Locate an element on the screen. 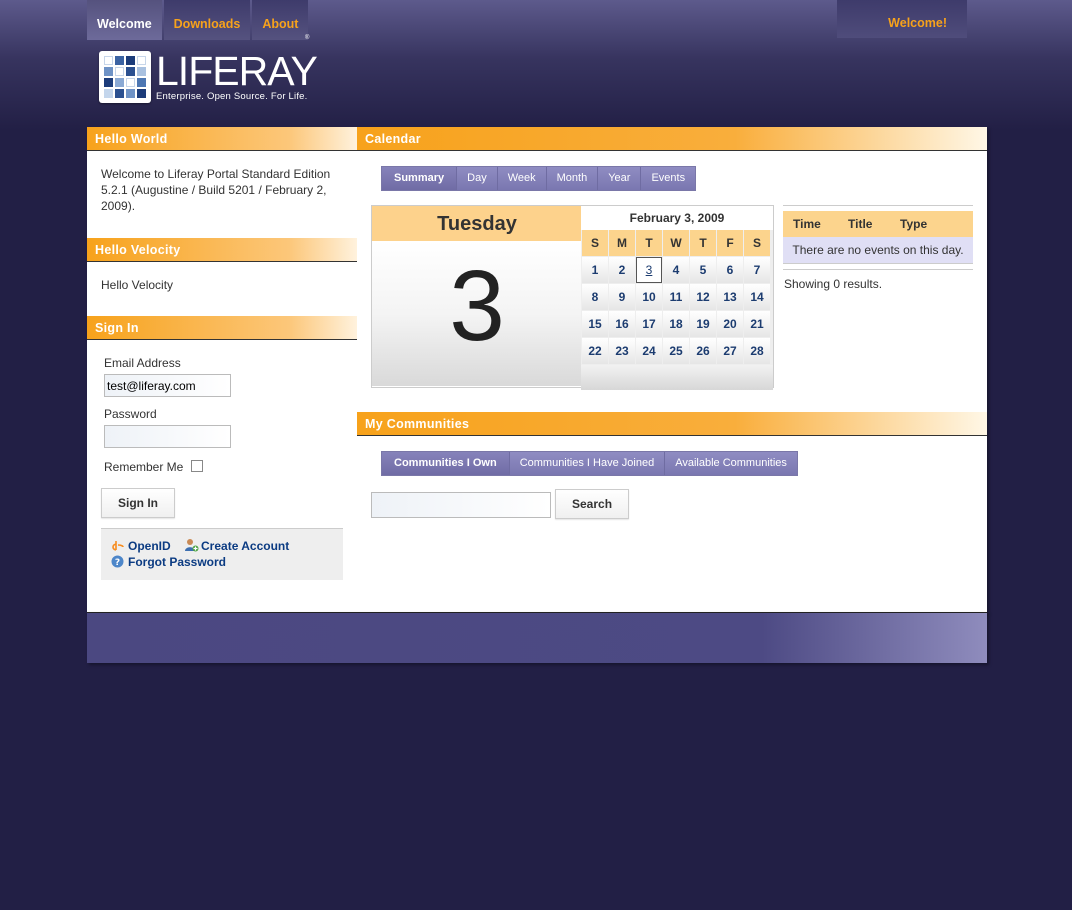  calendar-day: 24 is located at coordinates (649, 351).